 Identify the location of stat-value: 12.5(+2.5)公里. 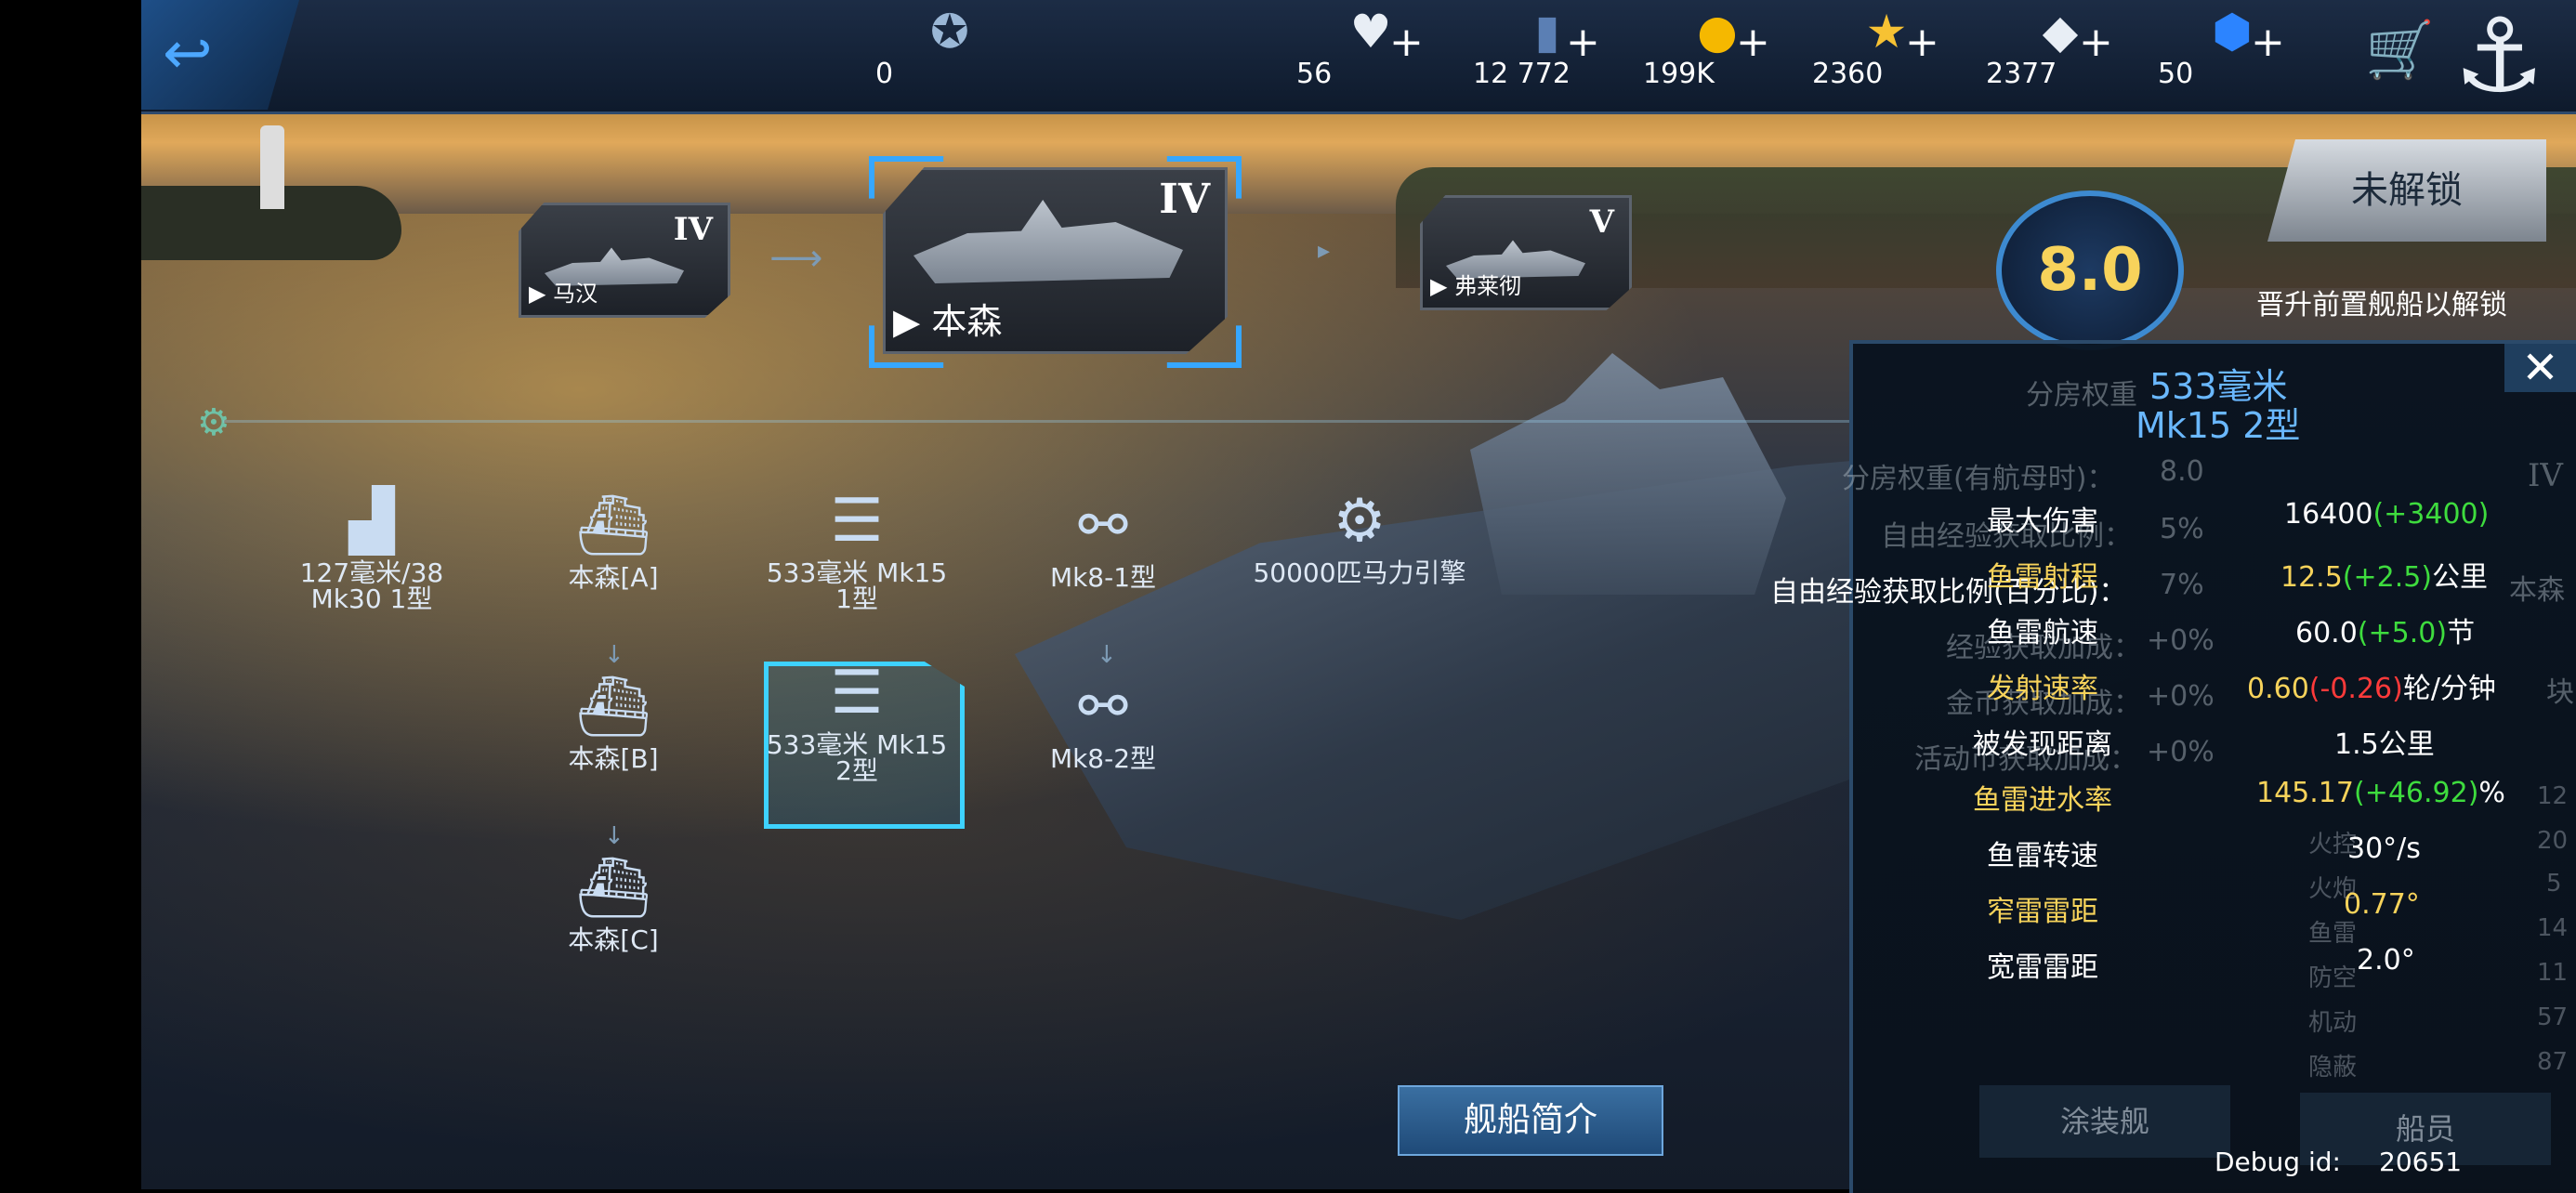
(2384, 574).